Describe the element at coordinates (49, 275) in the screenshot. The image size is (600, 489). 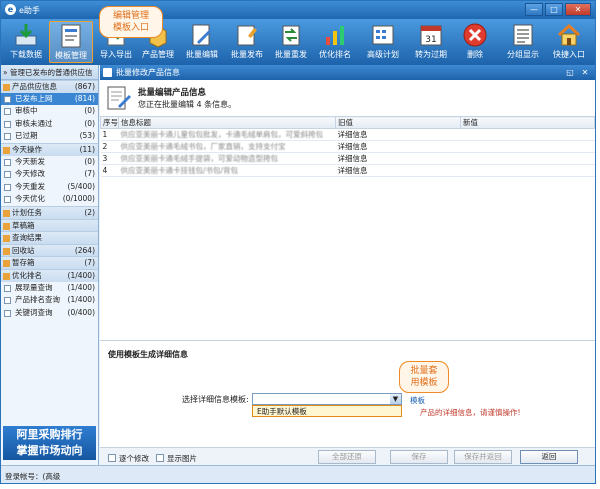
I see `sidebar-group: 优化排名 (1/400)` at that location.